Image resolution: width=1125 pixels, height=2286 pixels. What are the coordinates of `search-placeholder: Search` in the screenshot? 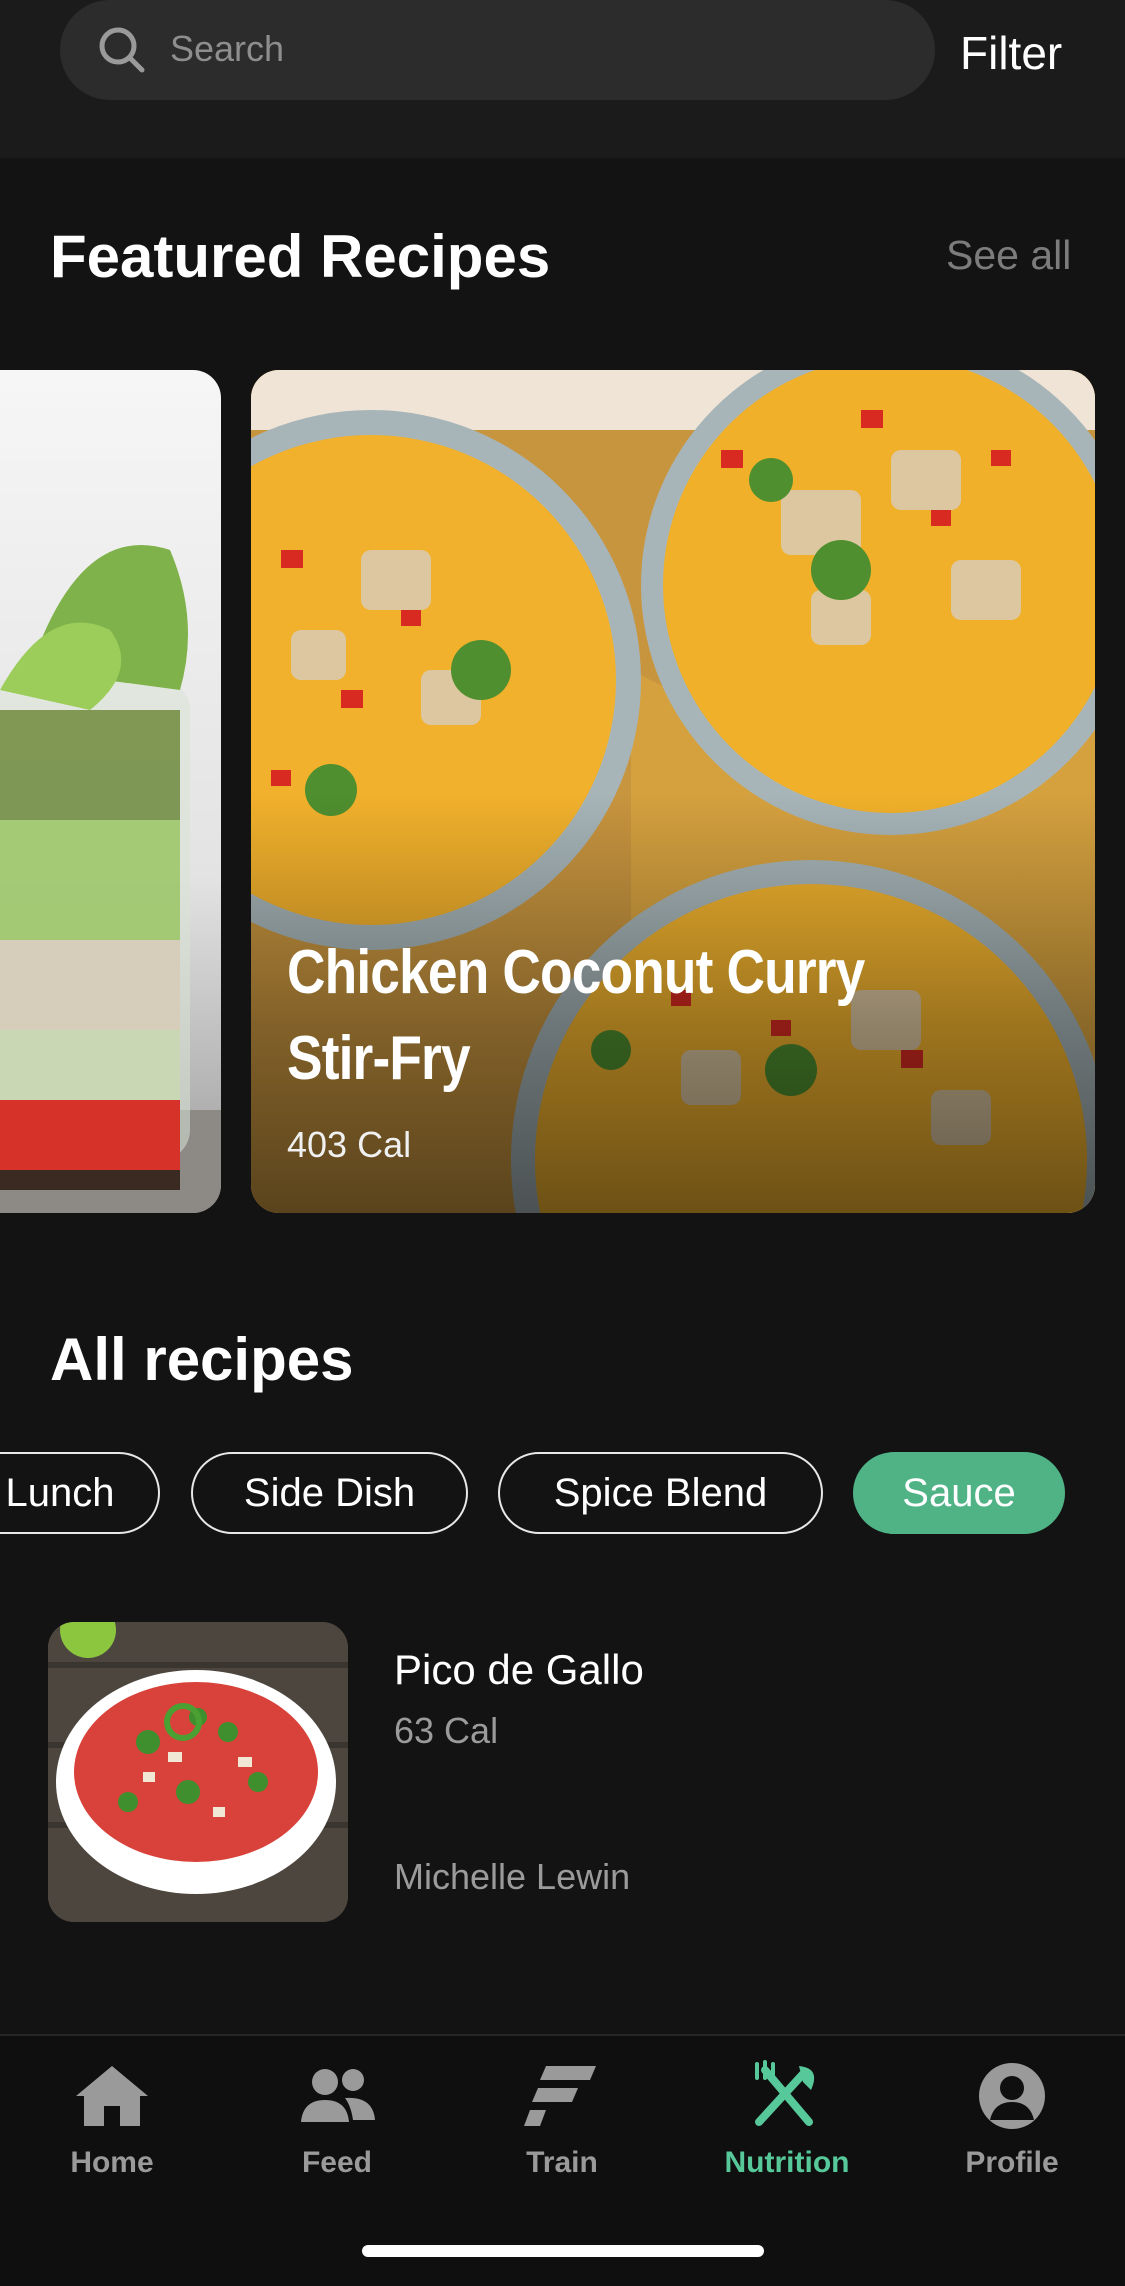 It's located at (227, 48).